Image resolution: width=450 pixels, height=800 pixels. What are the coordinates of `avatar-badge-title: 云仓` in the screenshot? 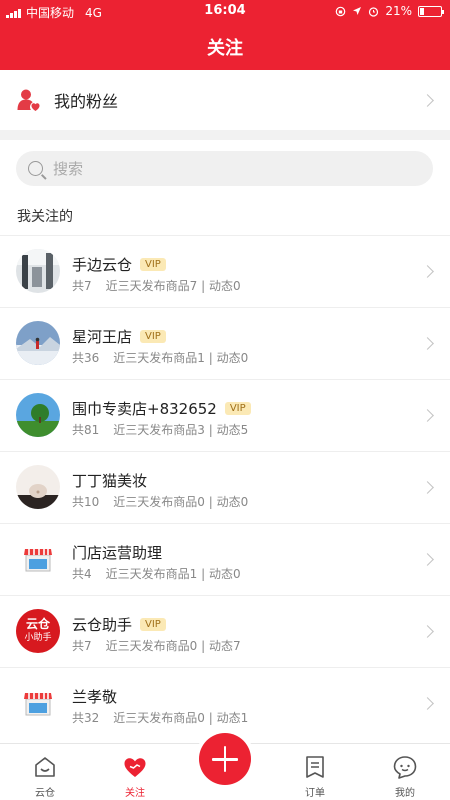 It's located at (37, 624).